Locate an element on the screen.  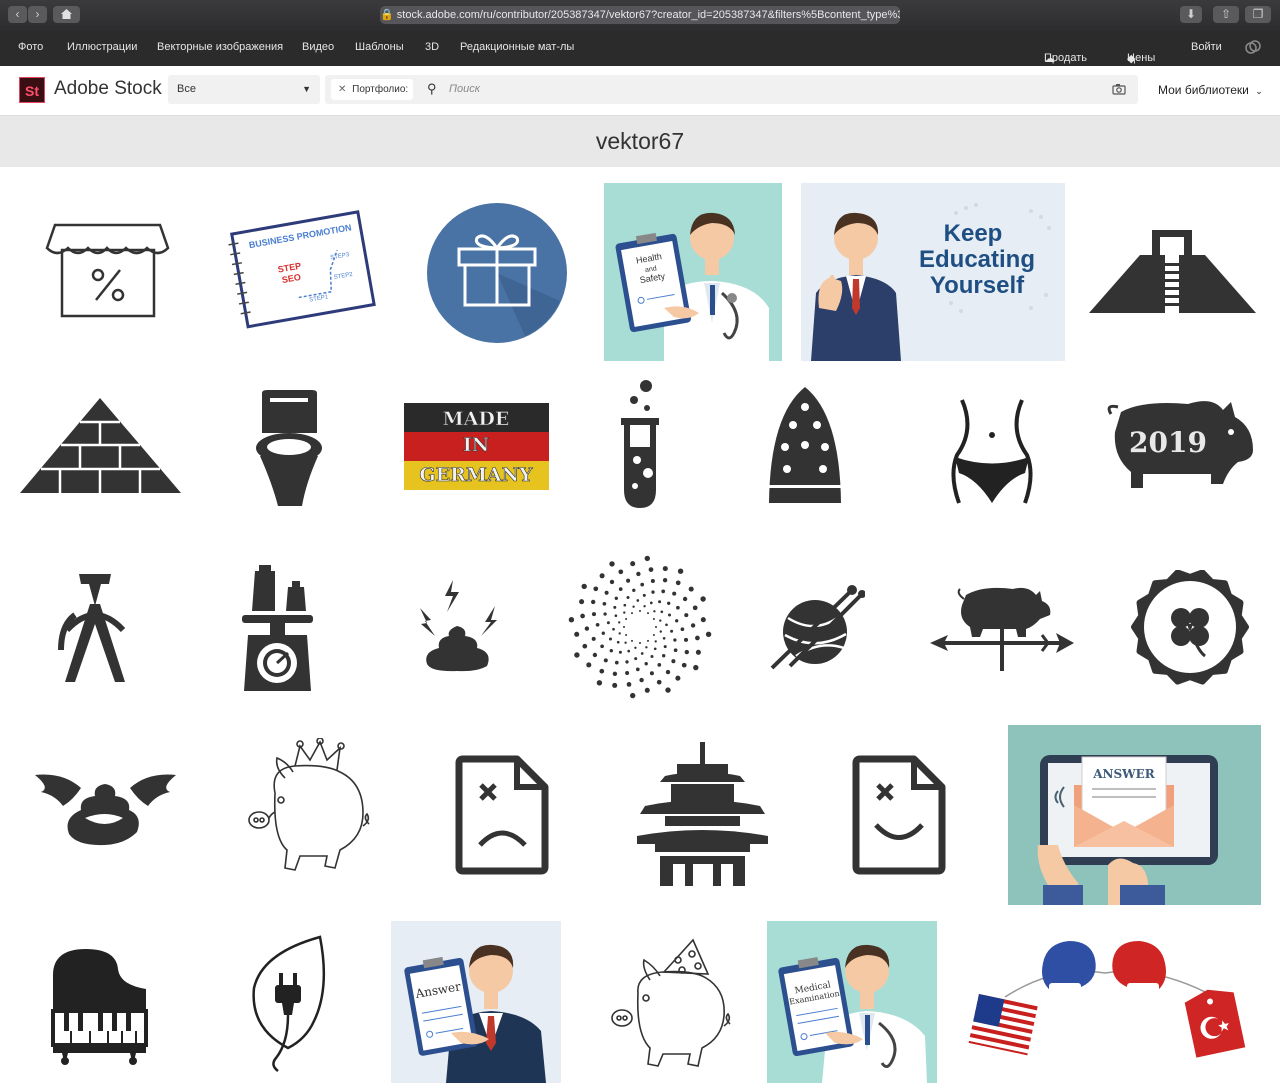
nav-photo: Фото is located at coordinates (30, 47).